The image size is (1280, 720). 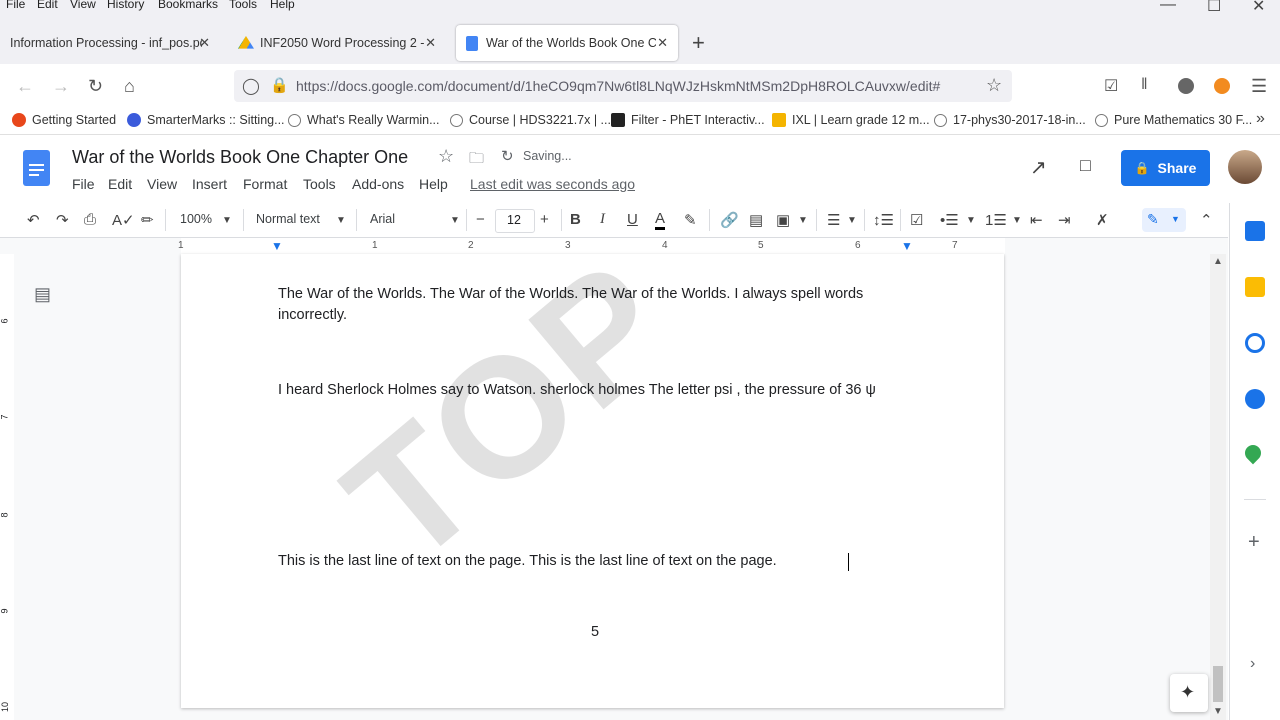 I want to click on document-title: War of the Worlds Book One Chapter One, so click(x=240, y=157).